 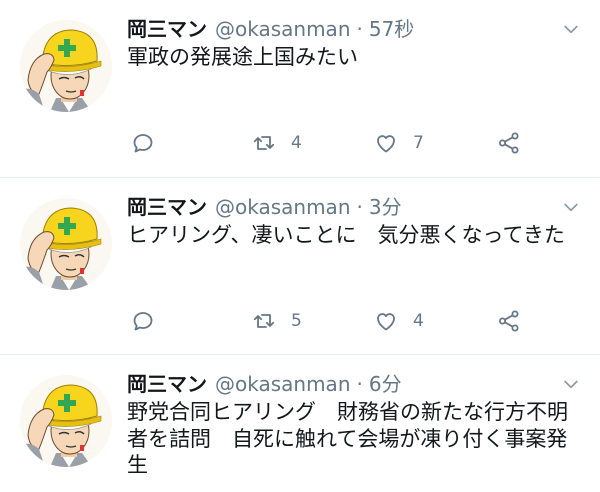 I want to click on like-count: 4, so click(x=418, y=321).